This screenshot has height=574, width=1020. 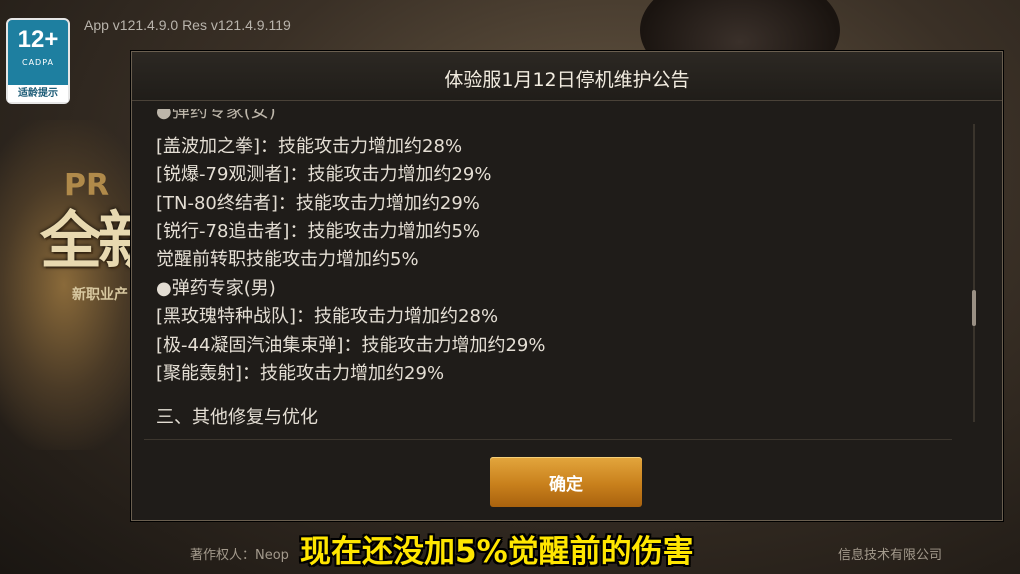 I want to click on dialog-header: 体验服1月12日停机维护公告, so click(x=567, y=76).